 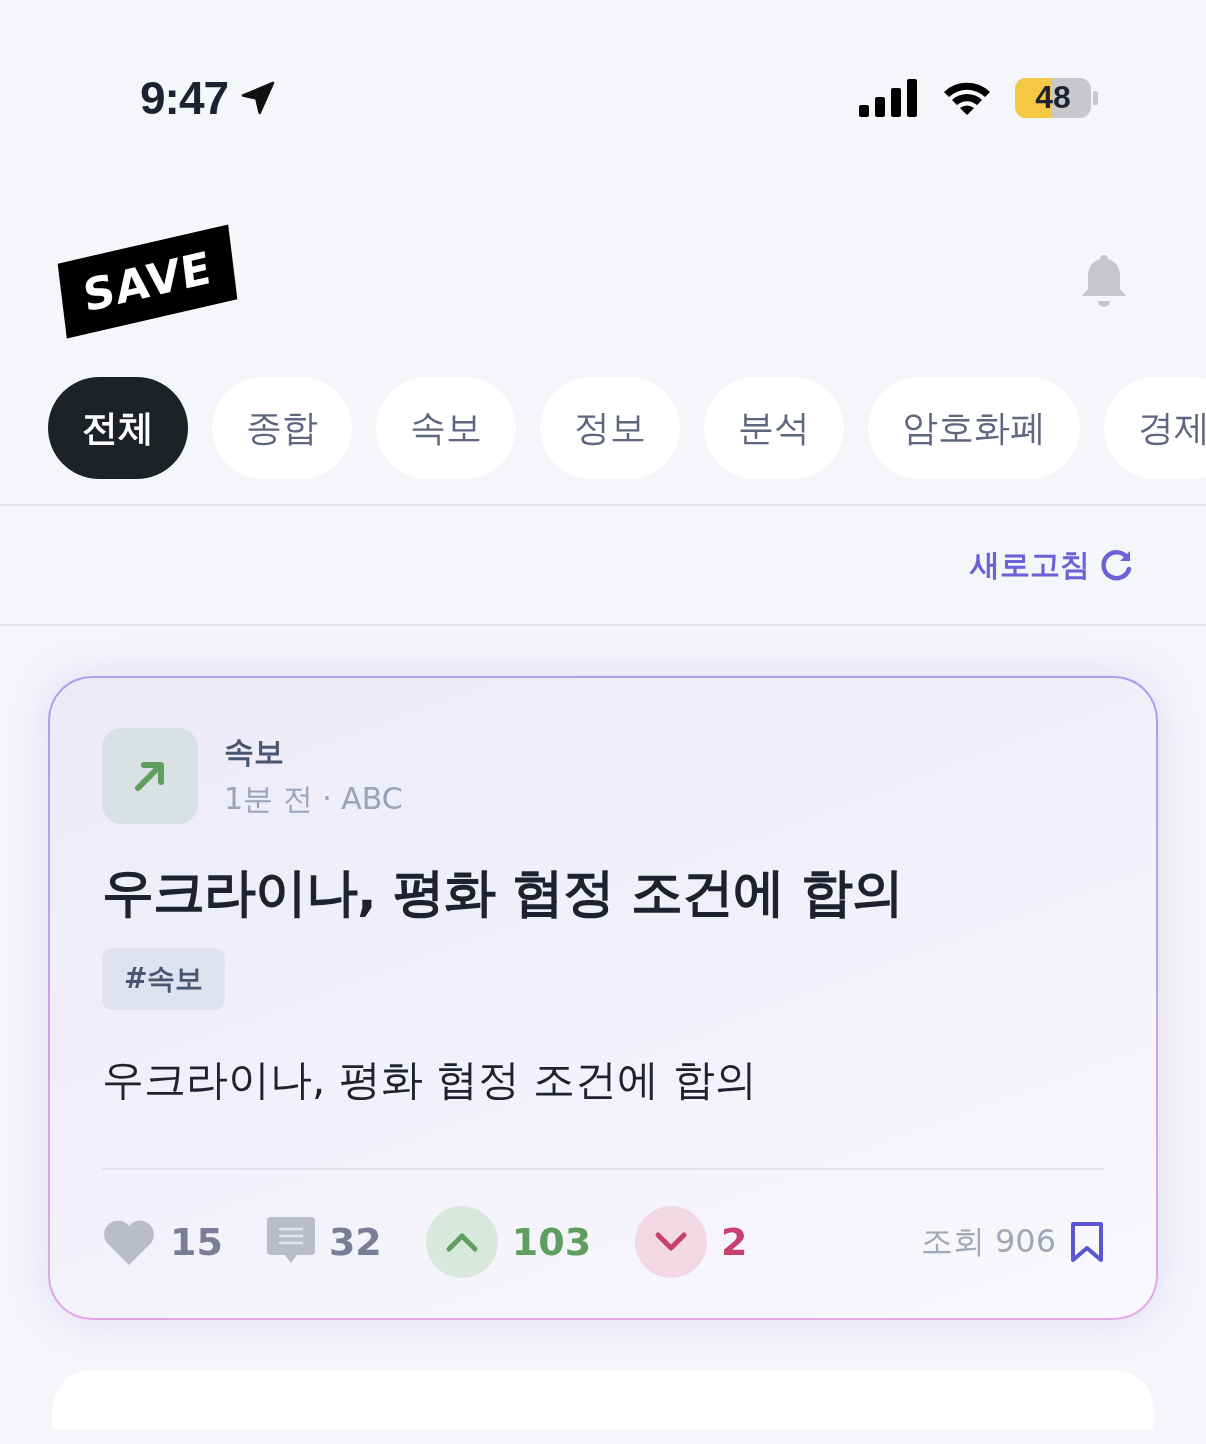 I want to click on category-tab: 속보, so click(x=446, y=428).